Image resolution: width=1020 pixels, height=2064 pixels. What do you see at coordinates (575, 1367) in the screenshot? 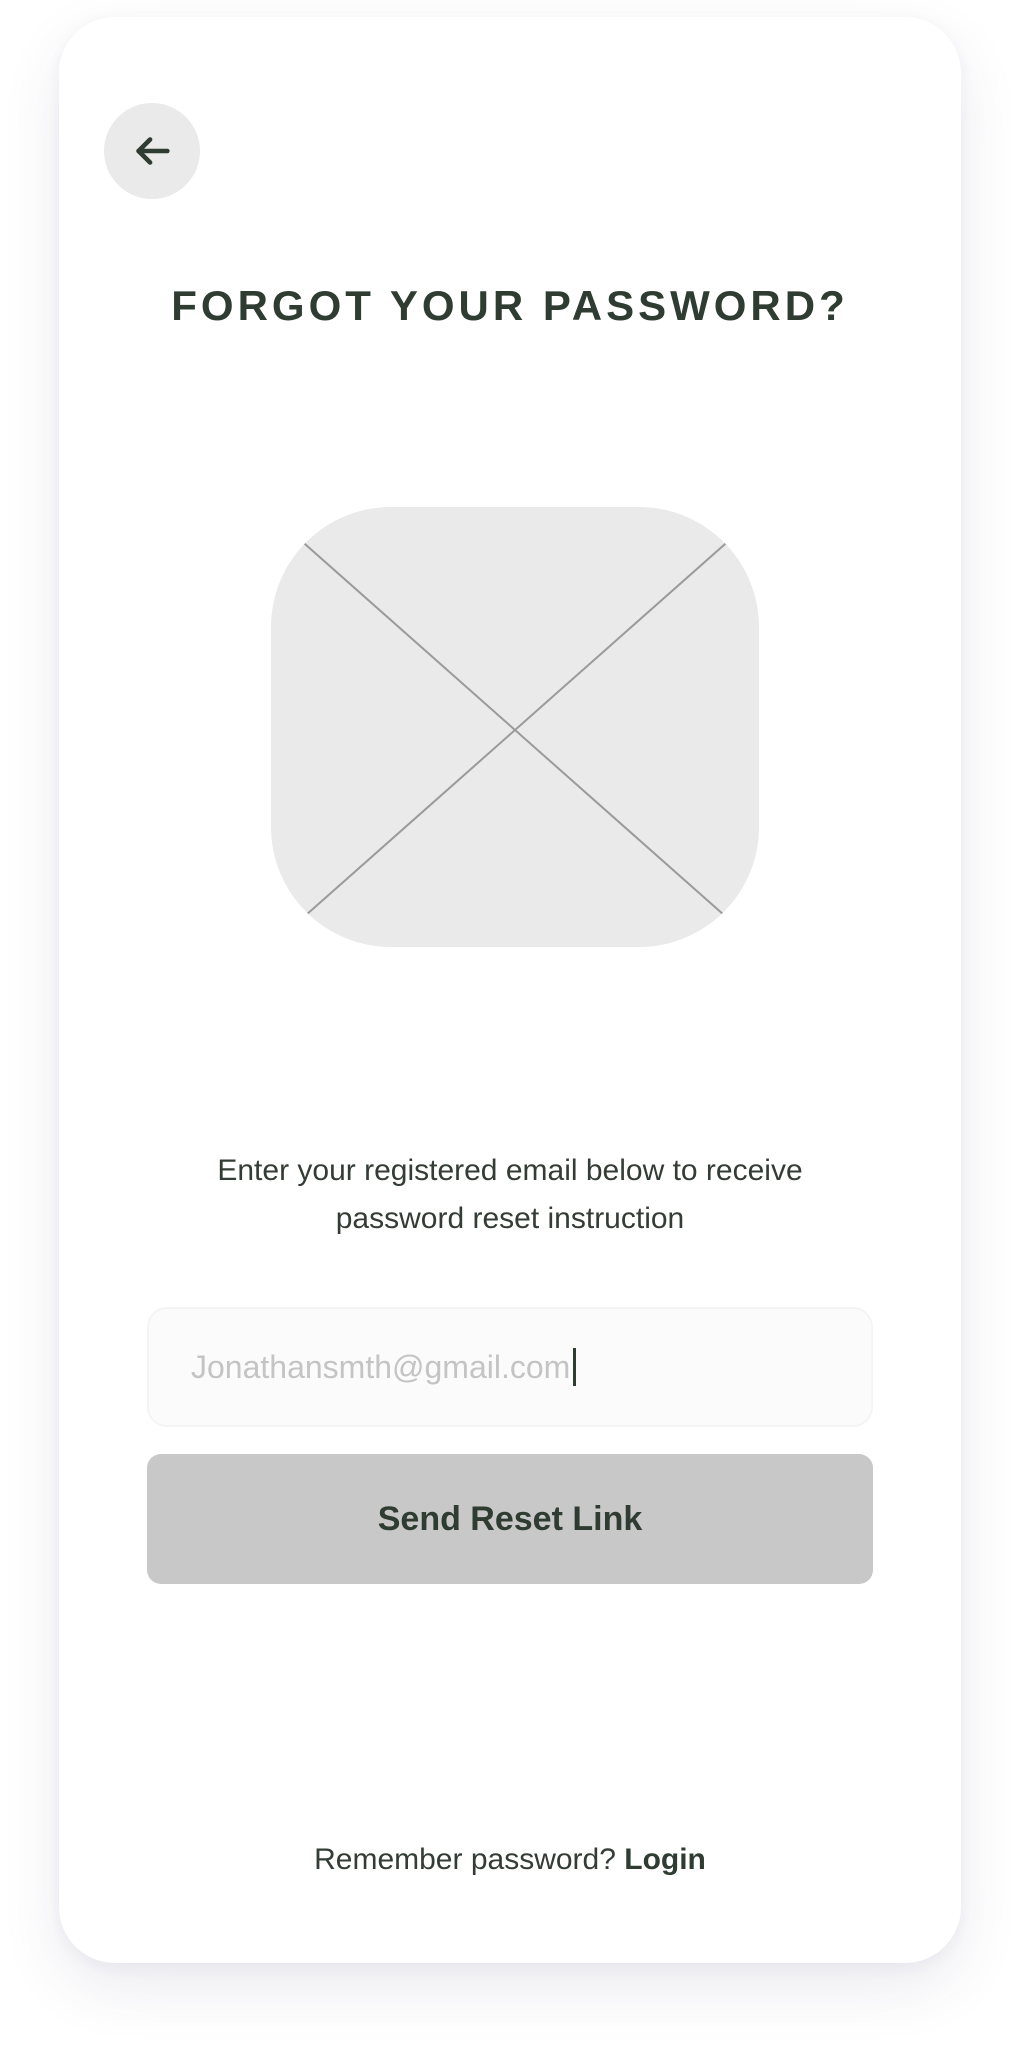
I see `text-caret` at bounding box center [575, 1367].